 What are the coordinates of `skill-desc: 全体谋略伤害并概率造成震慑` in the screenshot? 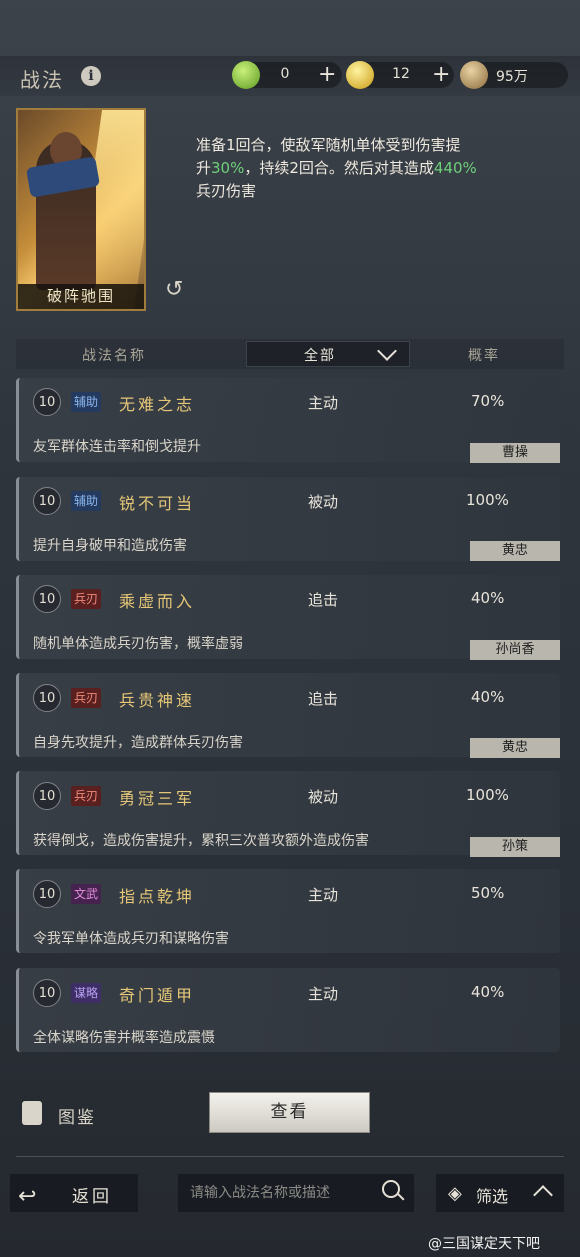 It's located at (124, 1038).